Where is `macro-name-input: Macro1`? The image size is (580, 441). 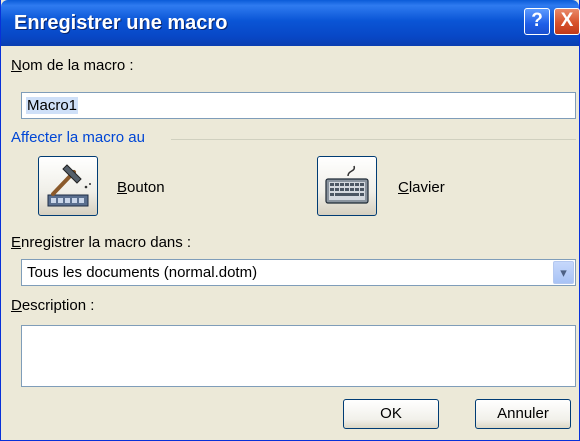
macro-name-input: Macro1 is located at coordinates (298, 105).